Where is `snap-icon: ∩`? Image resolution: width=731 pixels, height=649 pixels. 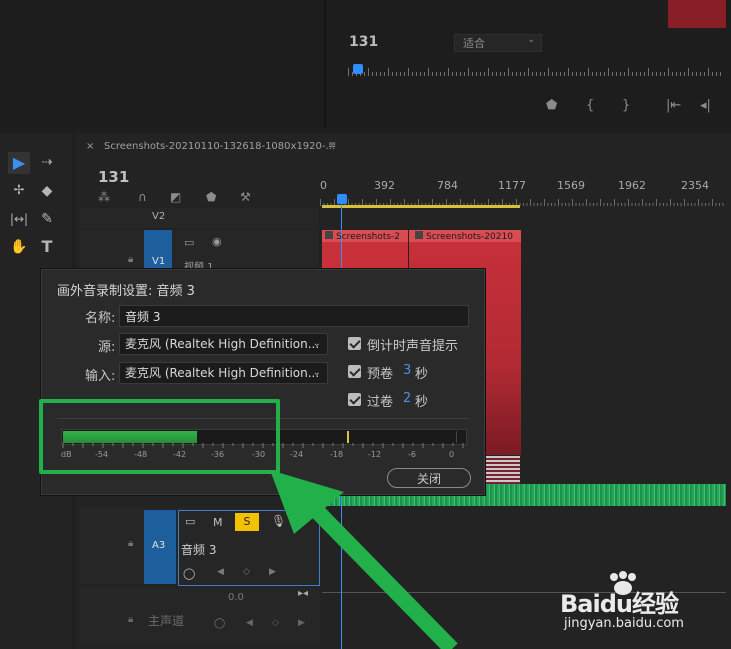 snap-icon: ∩ is located at coordinates (142, 197).